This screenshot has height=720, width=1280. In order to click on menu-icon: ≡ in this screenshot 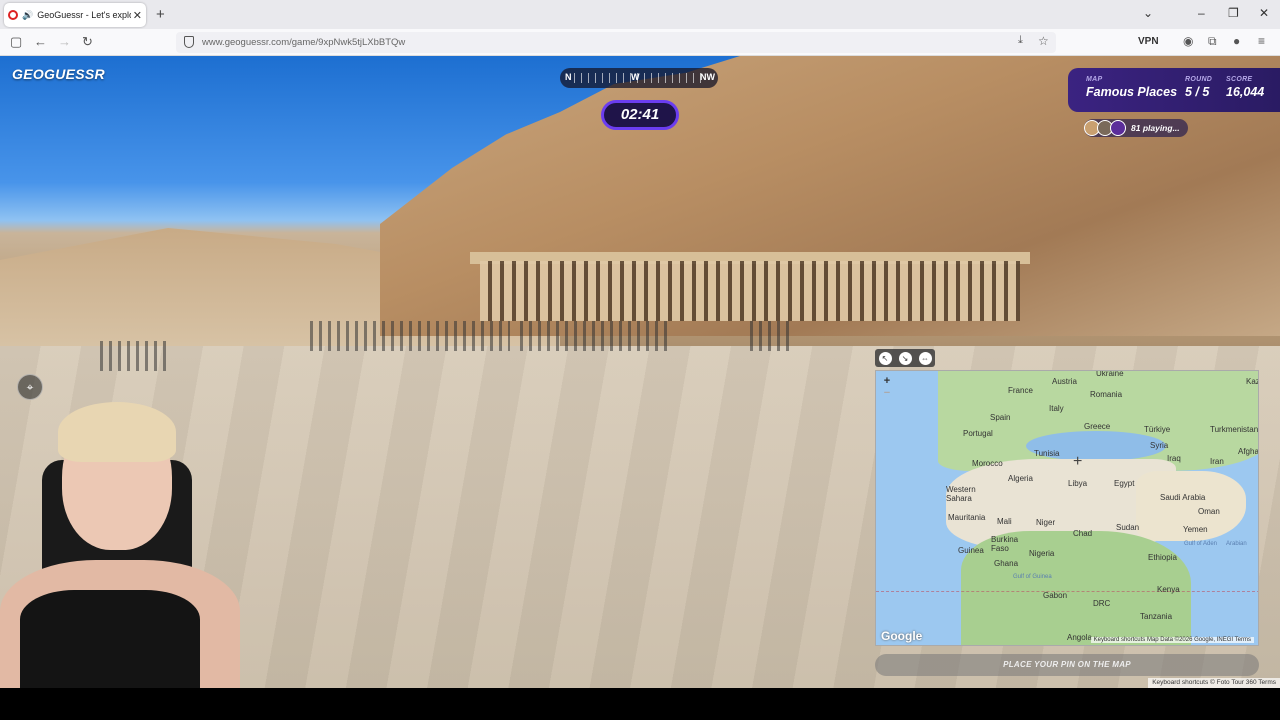, I will do `click(1261, 41)`.